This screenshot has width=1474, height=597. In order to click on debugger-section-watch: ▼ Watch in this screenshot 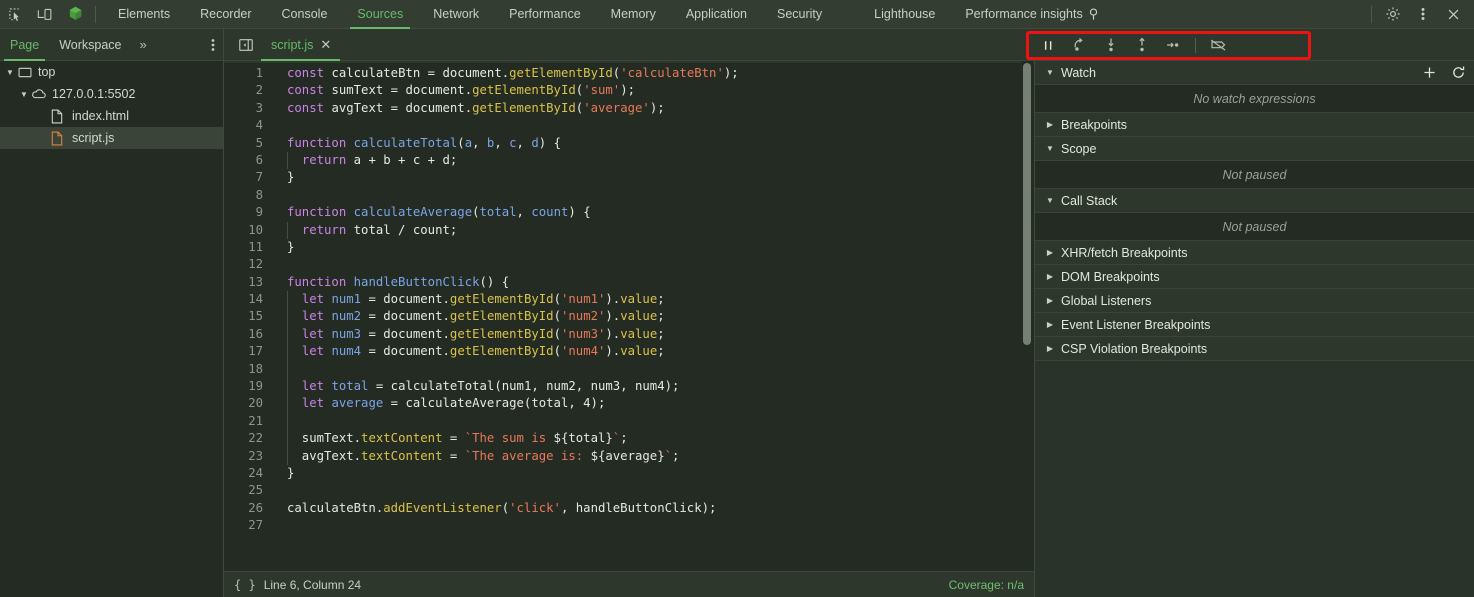, I will do `click(1254, 73)`.